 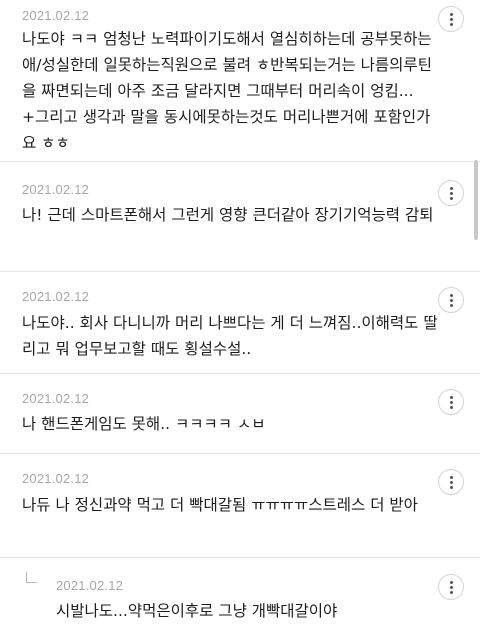 What do you see at coordinates (228, 215) in the screenshot?
I see `comment-text: 나! 근데 스마트폰해서 그런게 영향 큰더같아 장기기억능력 감퇴` at bounding box center [228, 215].